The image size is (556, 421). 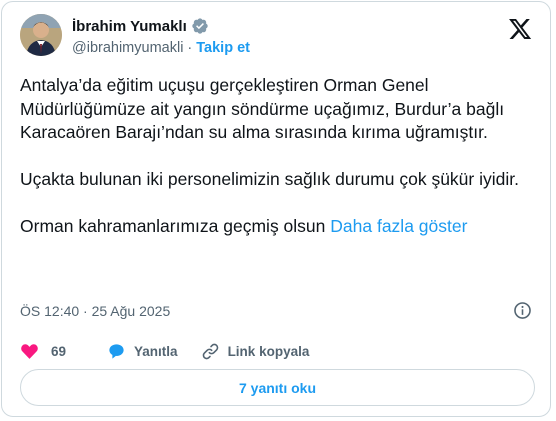 What do you see at coordinates (95, 311) in the screenshot?
I see `timestamp: ÖS 12:40 · 25 Ağu 2025` at bounding box center [95, 311].